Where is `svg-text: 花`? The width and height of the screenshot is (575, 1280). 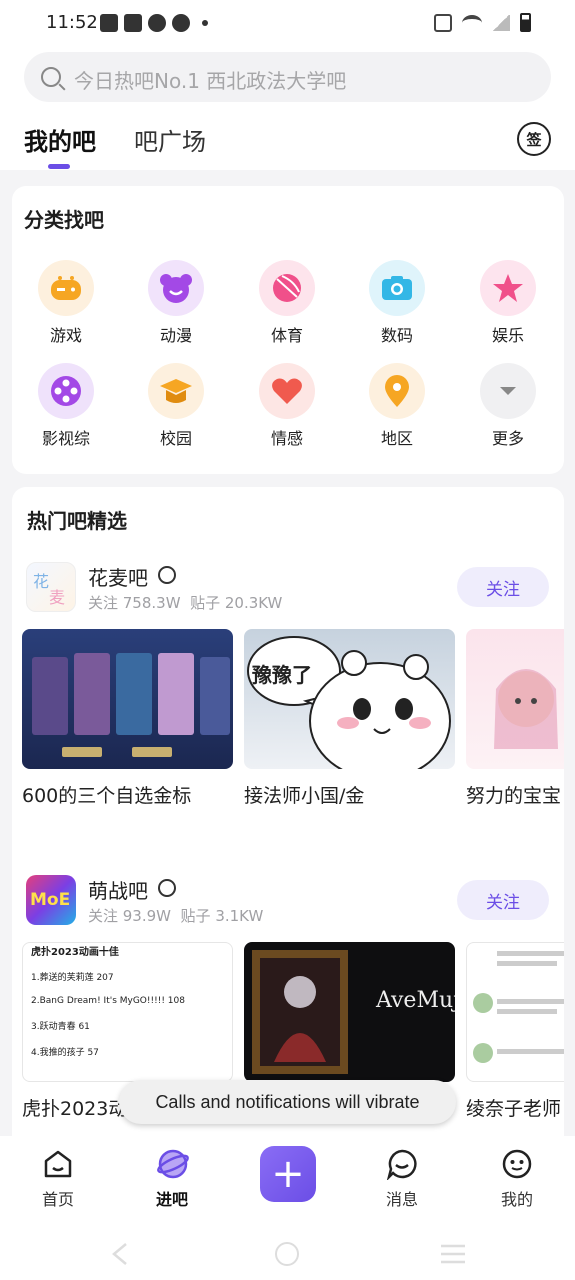
svg-text: 花 is located at coordinates (41, 581).